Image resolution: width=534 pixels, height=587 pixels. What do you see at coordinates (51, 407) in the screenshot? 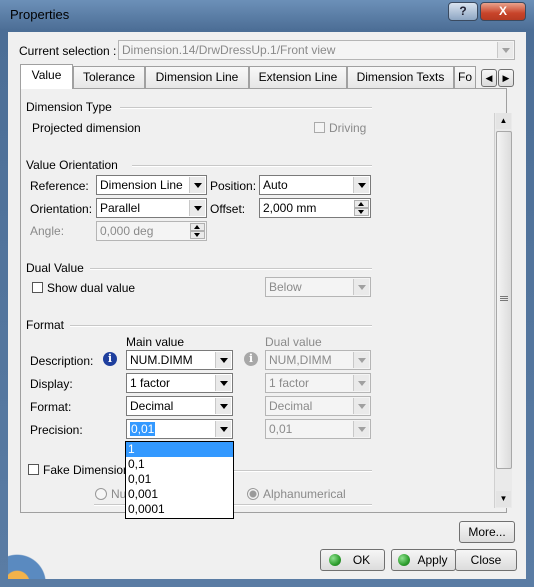
I see `format-label: Format:` at bounding box center [51, 407].